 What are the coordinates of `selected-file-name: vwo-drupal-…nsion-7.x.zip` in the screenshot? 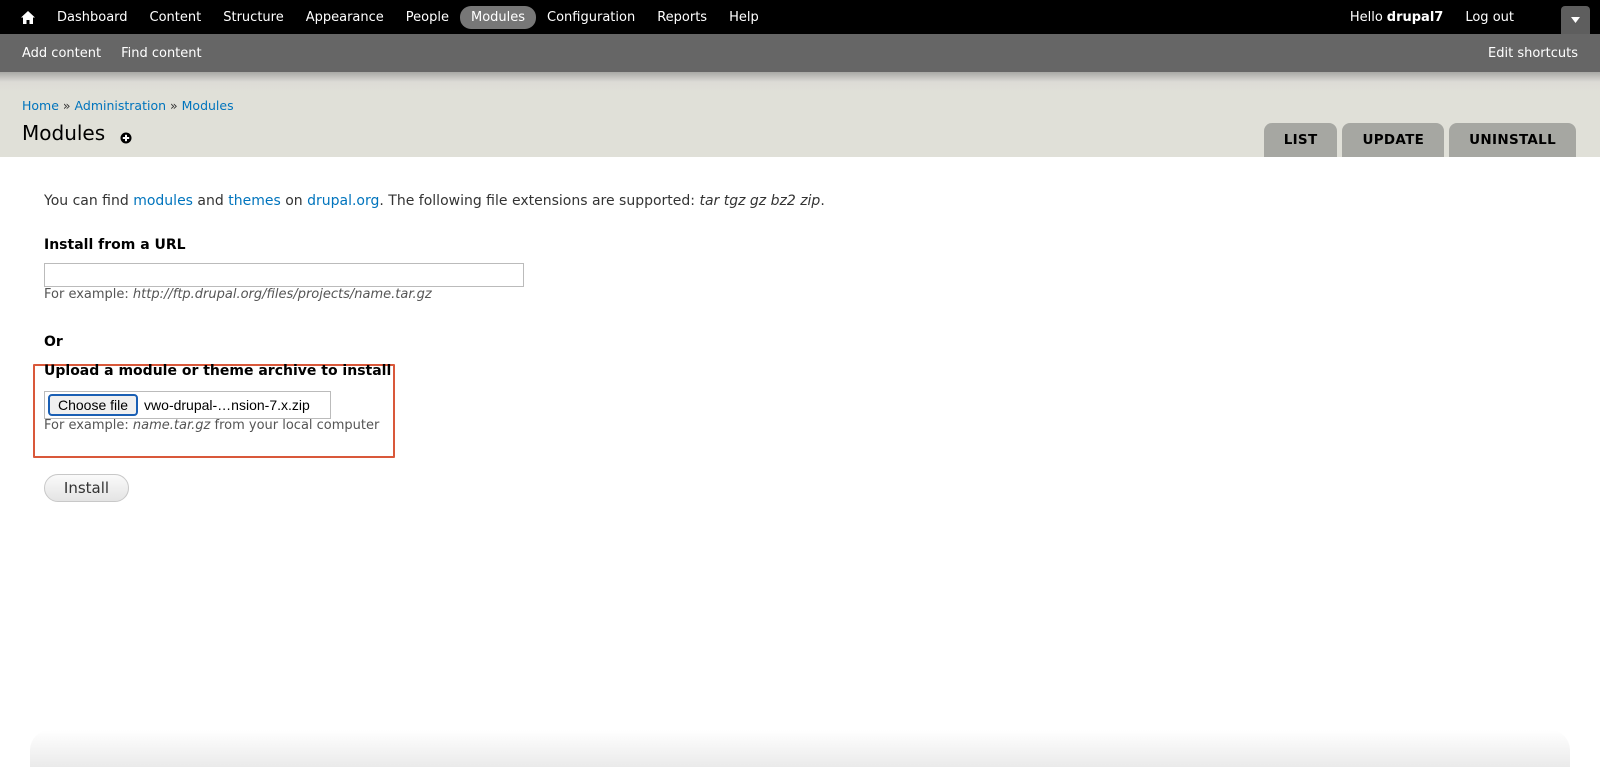 It's located at (227, 405).